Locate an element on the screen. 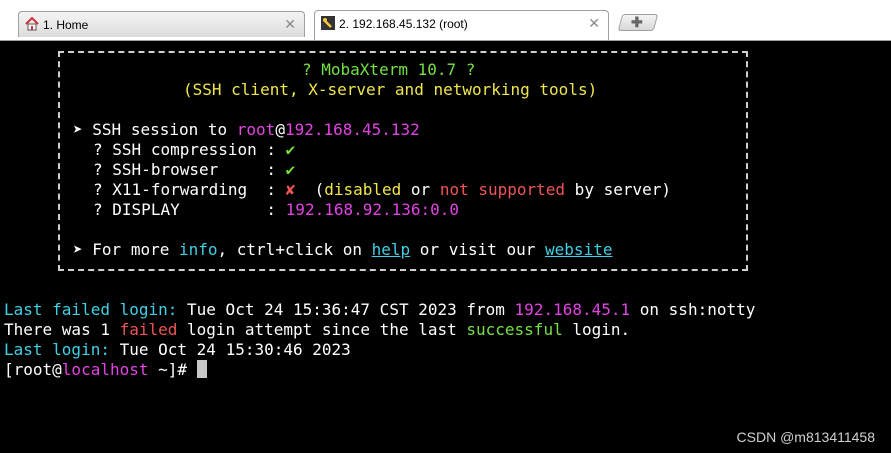  new-tab-button: ✚ is located at coordinates (638, 22).